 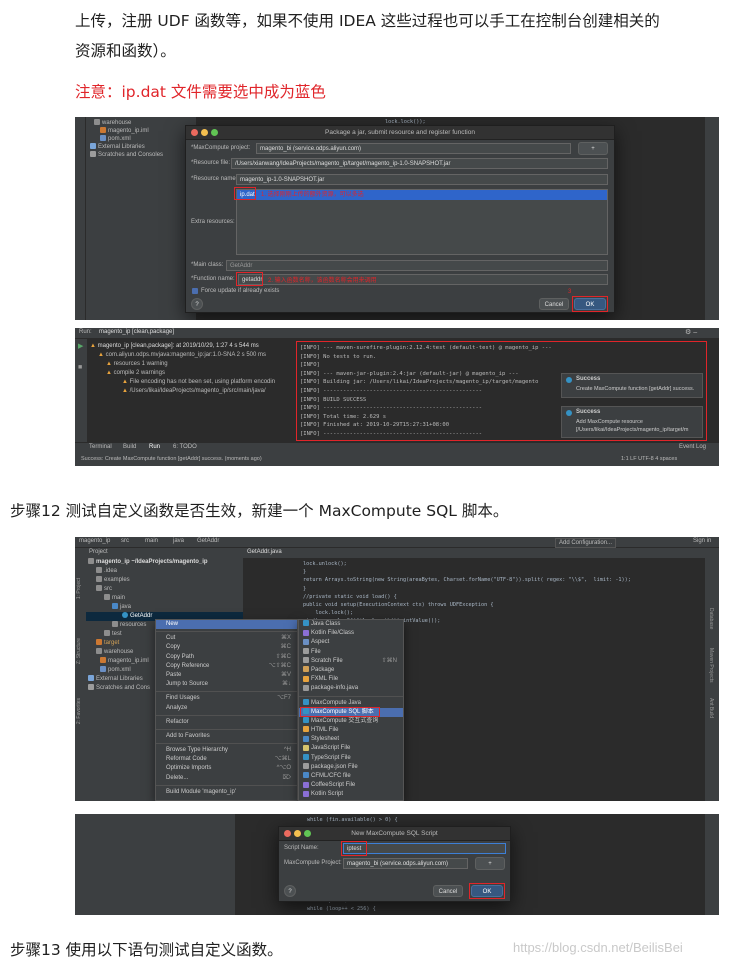 What do you see at coordinates (115, 679) in the screenshot?
I see `tree-item: External Libraries` at bounding box center [115, 679].